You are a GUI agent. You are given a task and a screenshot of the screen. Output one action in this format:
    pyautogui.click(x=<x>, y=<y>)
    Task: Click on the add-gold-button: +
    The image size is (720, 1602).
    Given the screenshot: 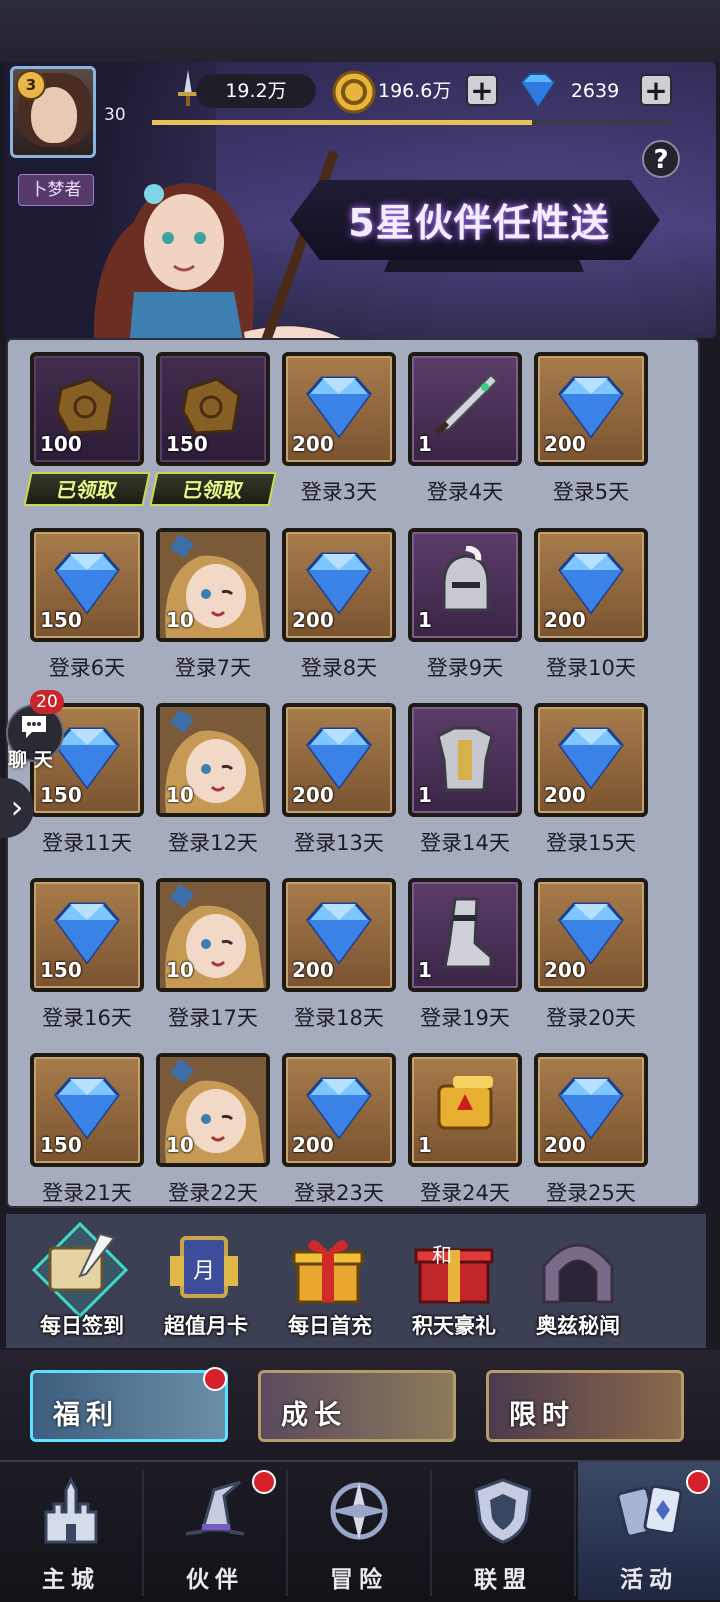 What is the action you would take?
    pyautogui.click(x=482, y=90)
    